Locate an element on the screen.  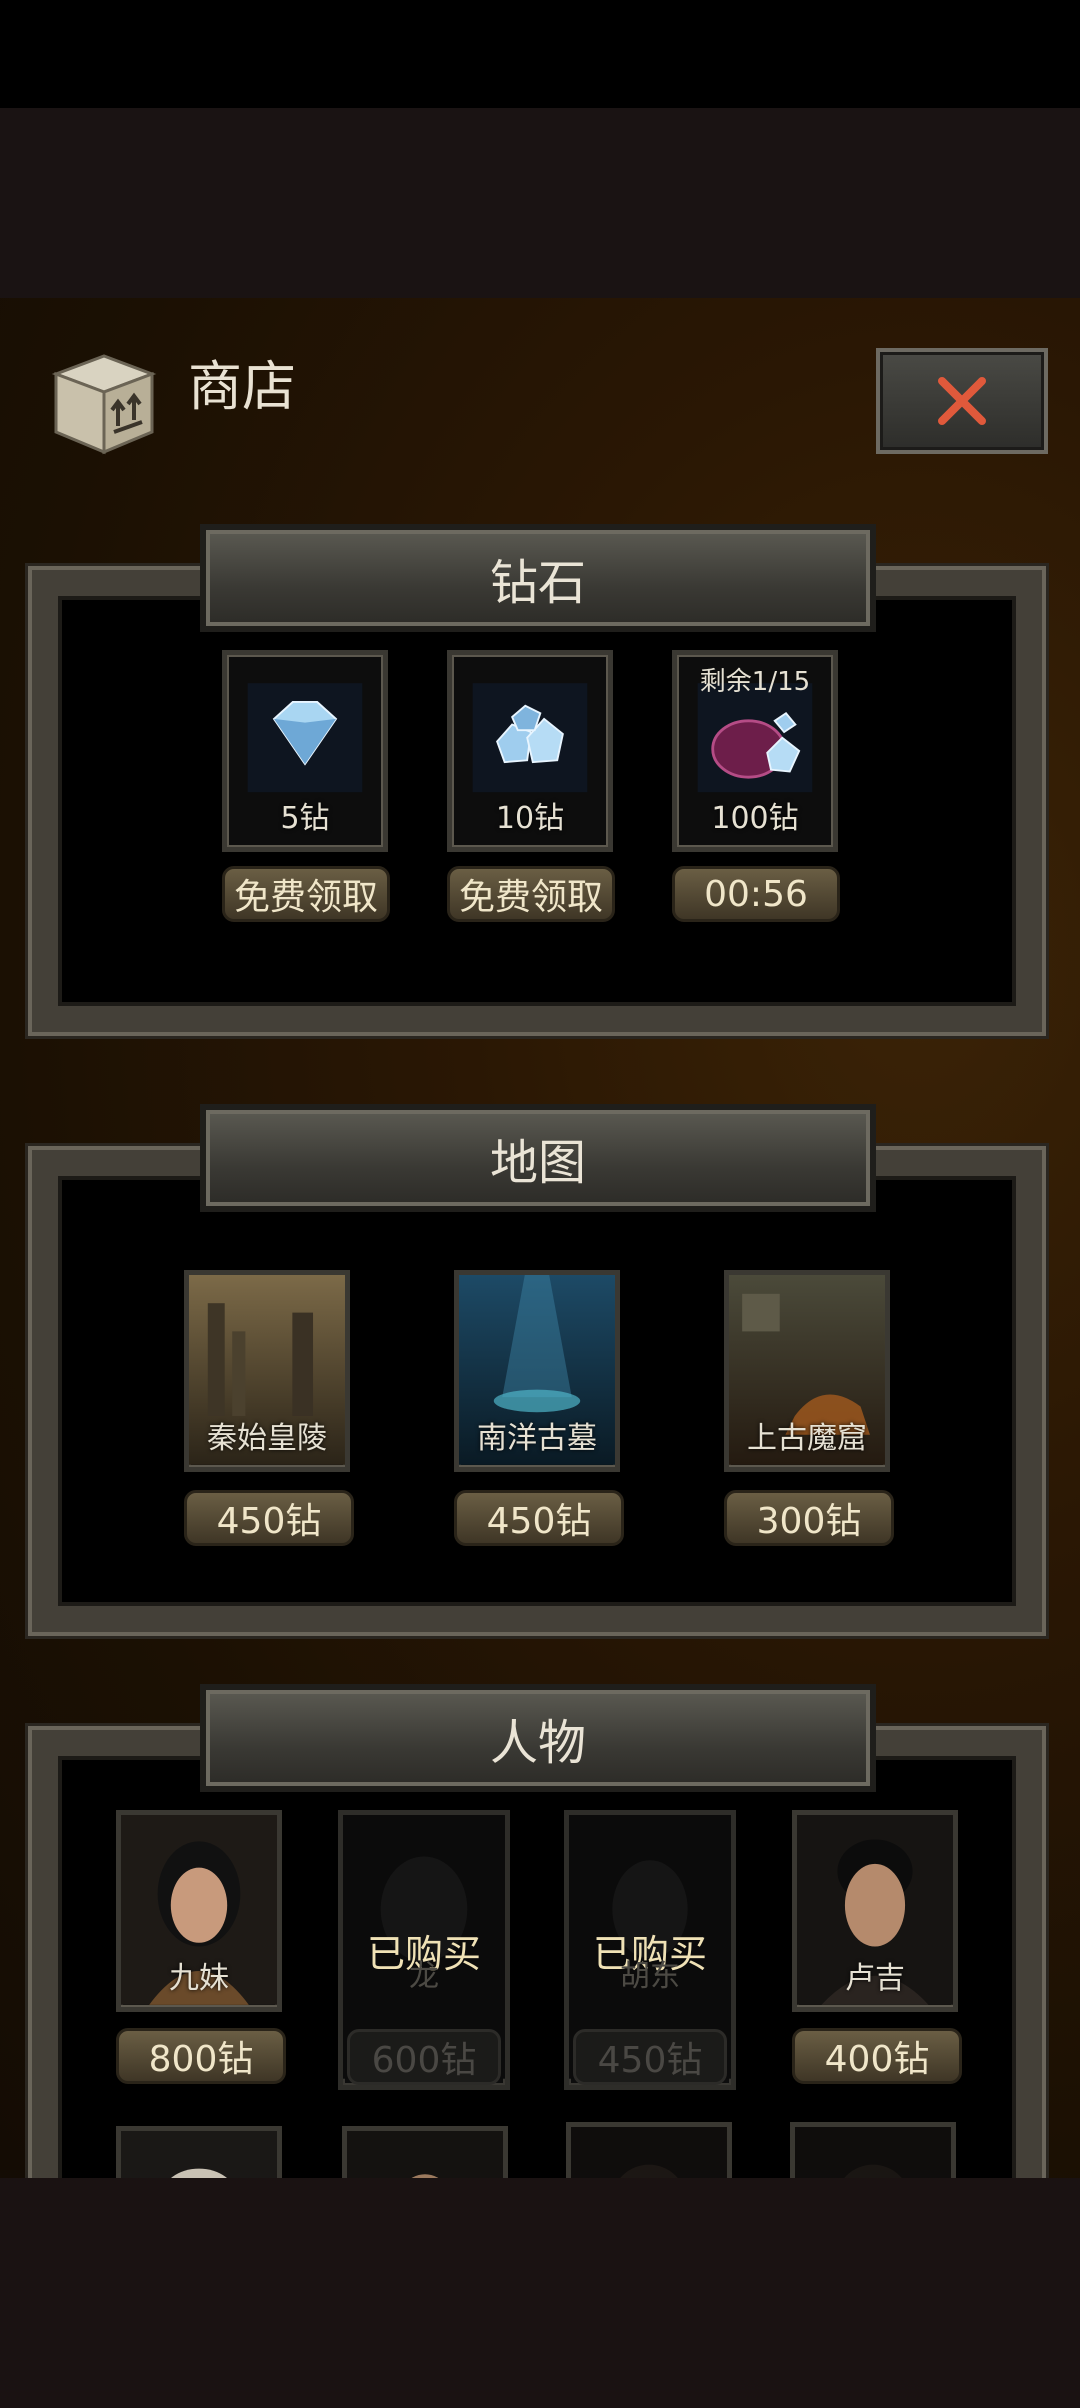
price-label: 600钻 is located at coordinates (424, 2057).